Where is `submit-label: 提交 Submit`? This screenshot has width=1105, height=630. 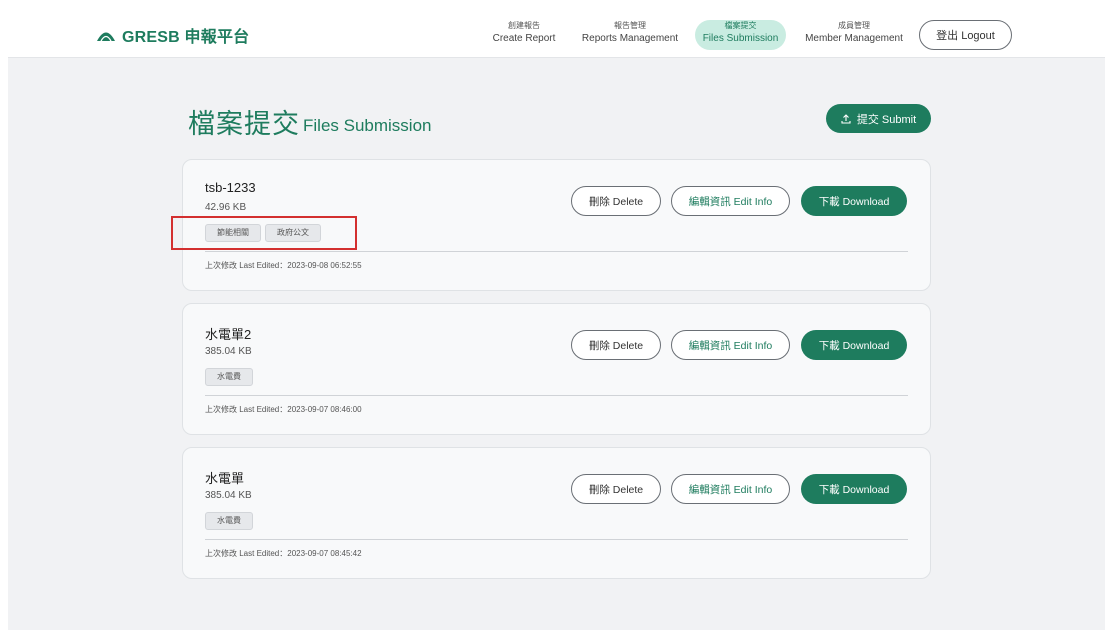
submit-label: 提交 Submit is located at coordinates (886, 119).